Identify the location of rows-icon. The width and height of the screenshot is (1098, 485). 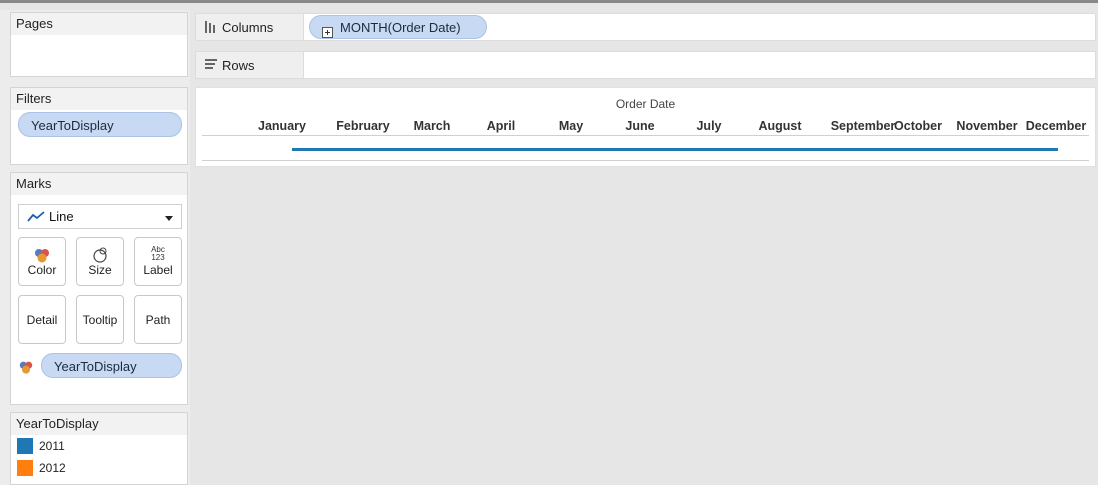
(211, 65).